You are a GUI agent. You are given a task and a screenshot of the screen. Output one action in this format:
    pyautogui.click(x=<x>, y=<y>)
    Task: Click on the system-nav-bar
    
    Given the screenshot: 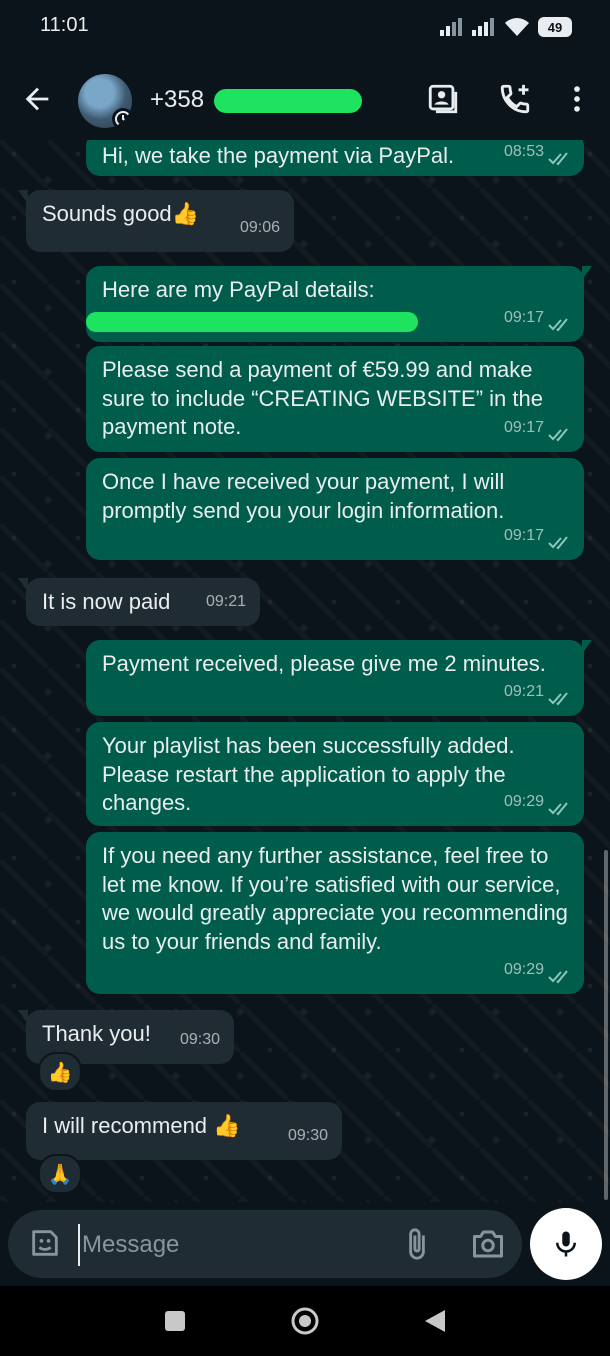 What is the action you would take?
    pyautogui.click(x=305, y=1321)
    